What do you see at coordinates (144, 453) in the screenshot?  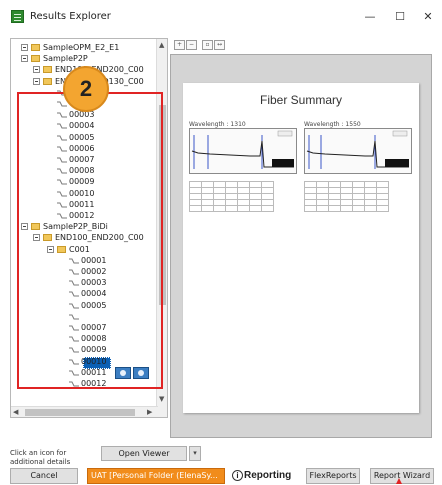 I see `open-viewer-button: Open Viewer` at bounding box center [144, 453].